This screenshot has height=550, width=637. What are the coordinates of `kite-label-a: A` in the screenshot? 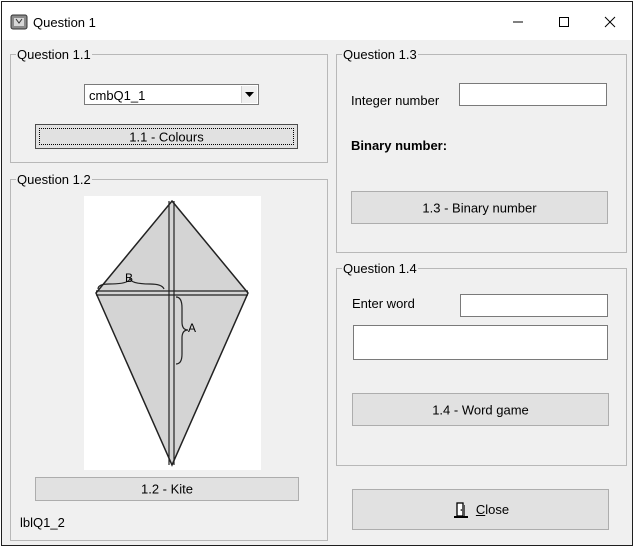 It's located at (192, 328).